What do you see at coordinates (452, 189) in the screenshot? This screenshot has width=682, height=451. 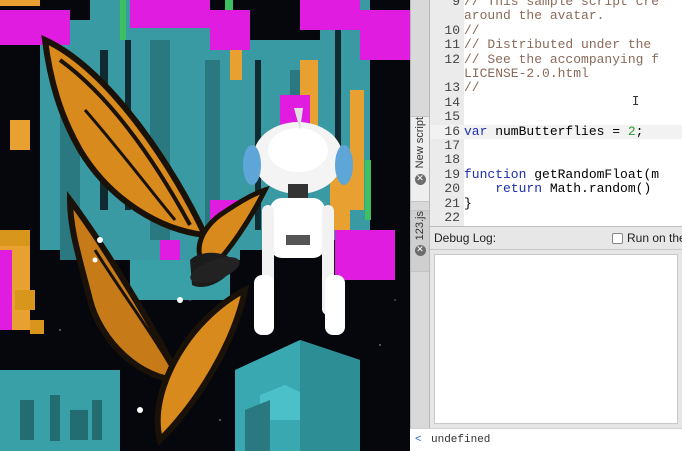 I see `line-number: 20` at bounding box center [452, 189].